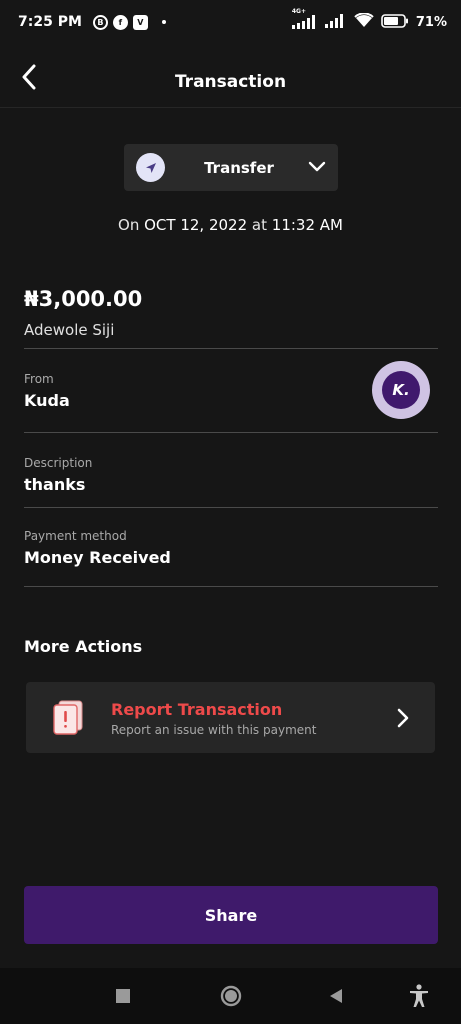 The image size is (461, 1024). Describe the element at coordinates (69, 330) in the screenshot. I see `counterparty-name: Adewole Siji` at that location.